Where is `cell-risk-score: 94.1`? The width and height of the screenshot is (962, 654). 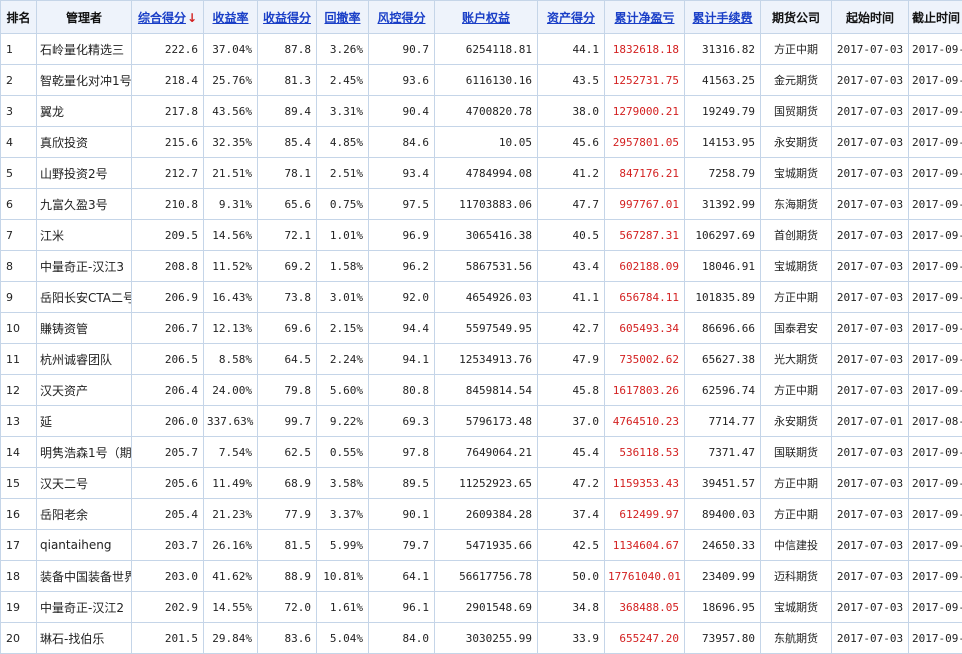 cell-risk-score: 94.1 is located at coordinates (402, 359).